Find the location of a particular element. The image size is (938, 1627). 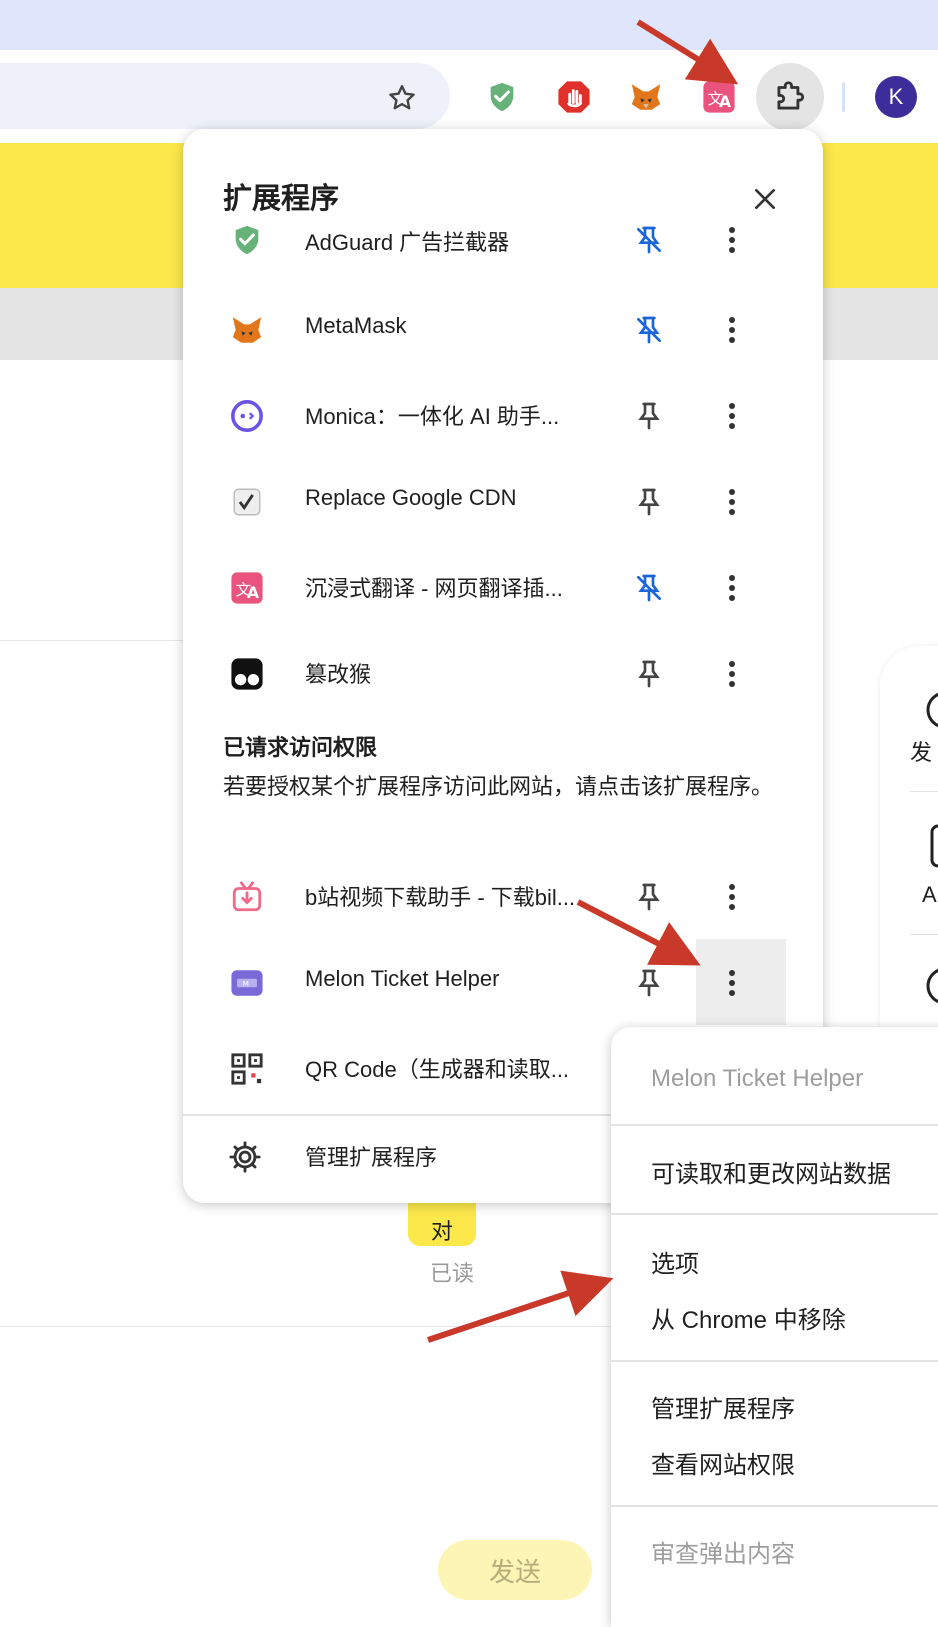

bilibili-download-icon is located at coordinates (247, 896).